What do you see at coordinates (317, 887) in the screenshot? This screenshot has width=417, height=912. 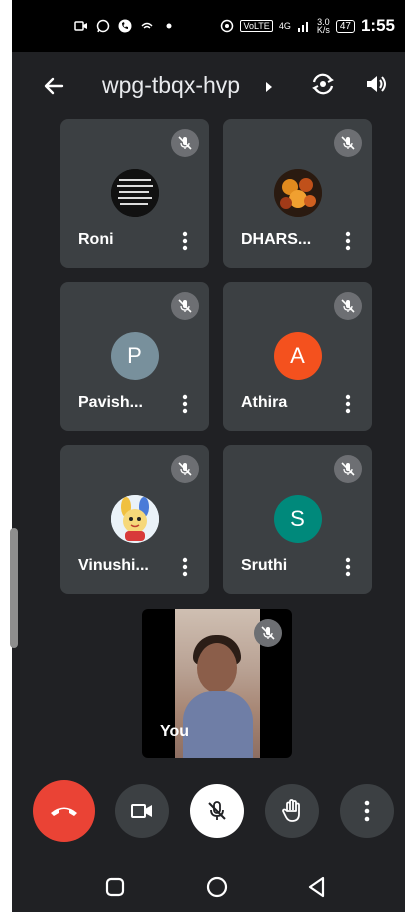 I see `back-icon` at bounding box center [317, 887].